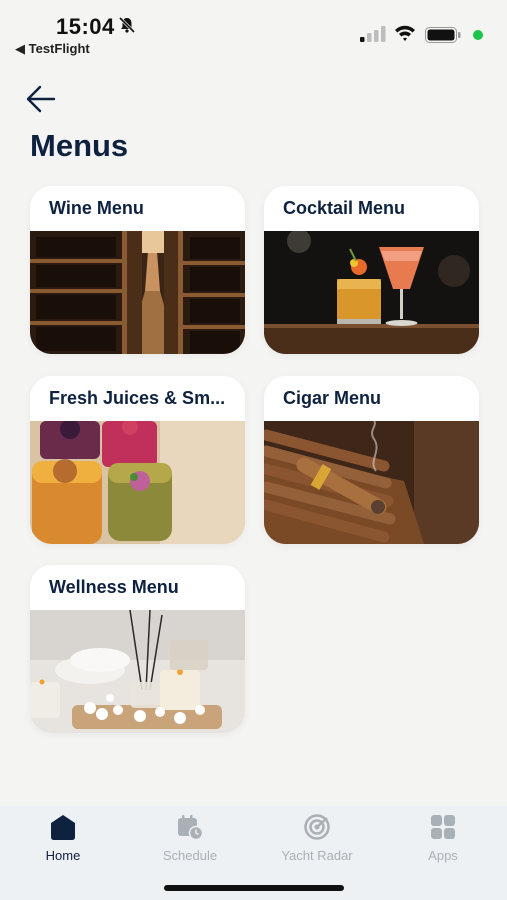 This screenshot has width=507, height=900. I want to click on wellness-menu-card: Wellness Menu, so click(137, 649).